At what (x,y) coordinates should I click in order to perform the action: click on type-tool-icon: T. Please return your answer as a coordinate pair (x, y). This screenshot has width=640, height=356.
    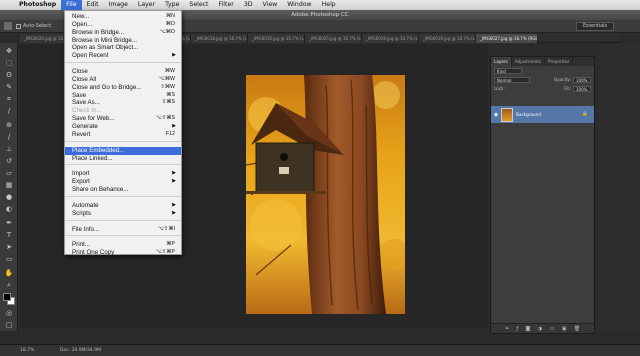
    Looking at the image, I should click on (9, 235).